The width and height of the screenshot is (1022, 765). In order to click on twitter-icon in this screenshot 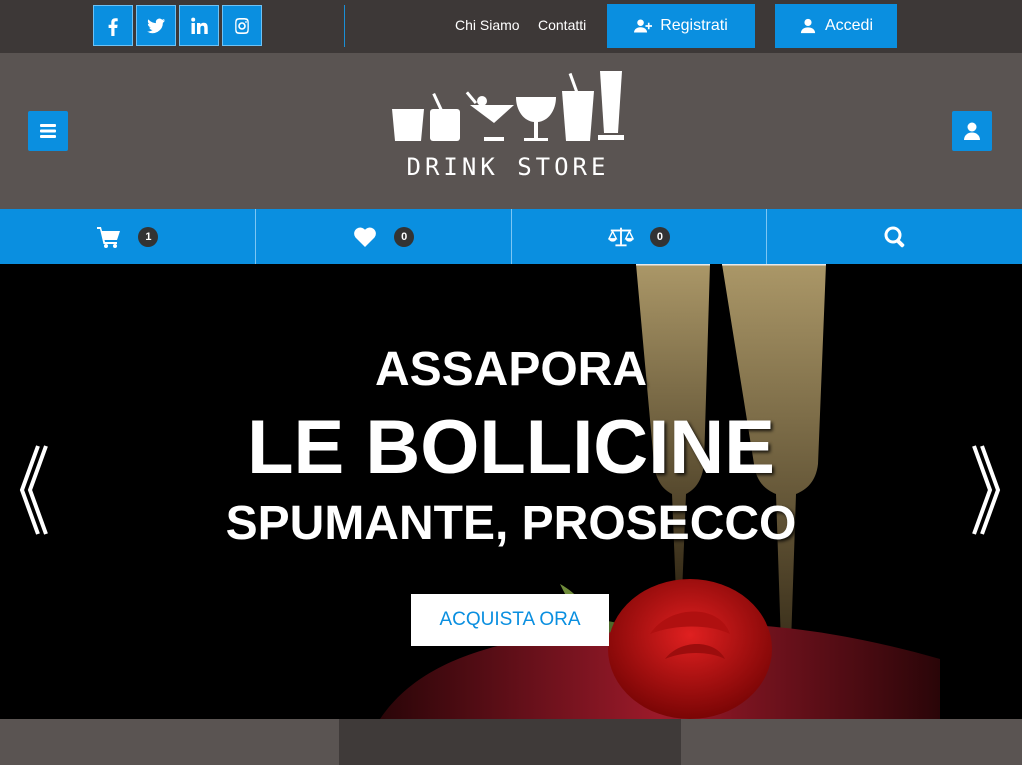, I will do `click(156, 25)`.